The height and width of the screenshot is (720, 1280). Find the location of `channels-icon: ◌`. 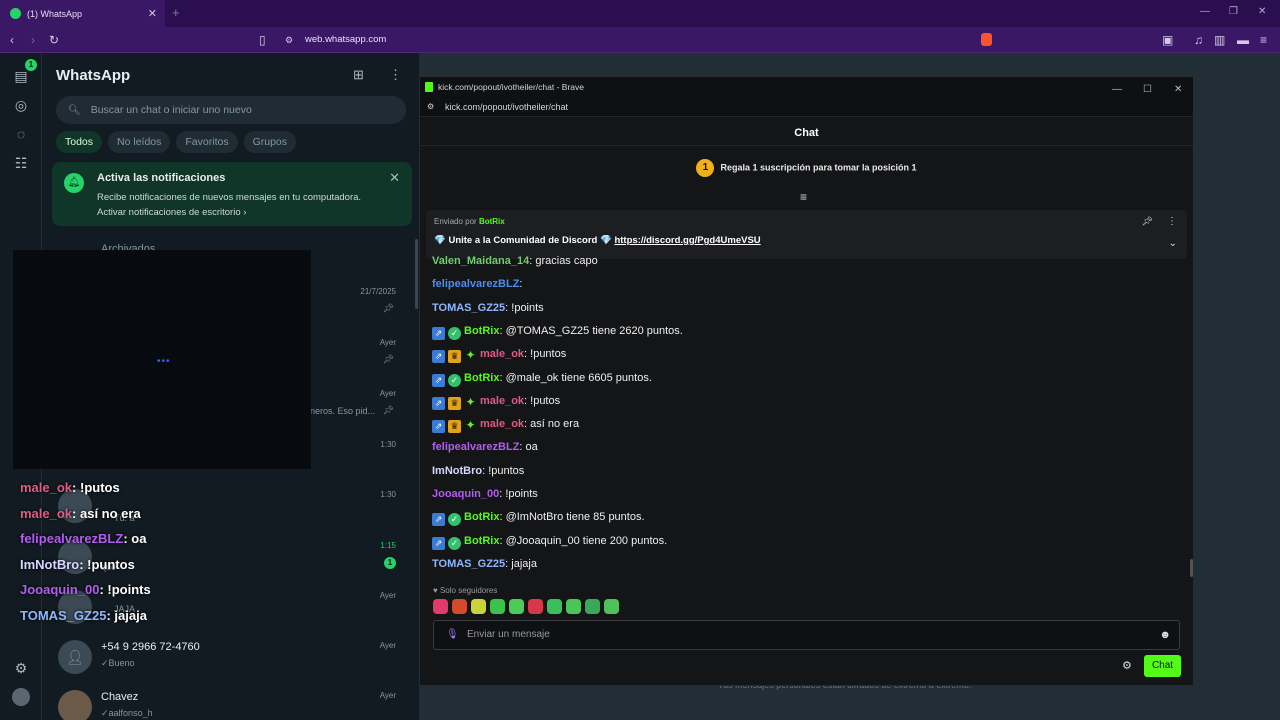

channels-icon: ◌ is located at coordinates (21, 134).